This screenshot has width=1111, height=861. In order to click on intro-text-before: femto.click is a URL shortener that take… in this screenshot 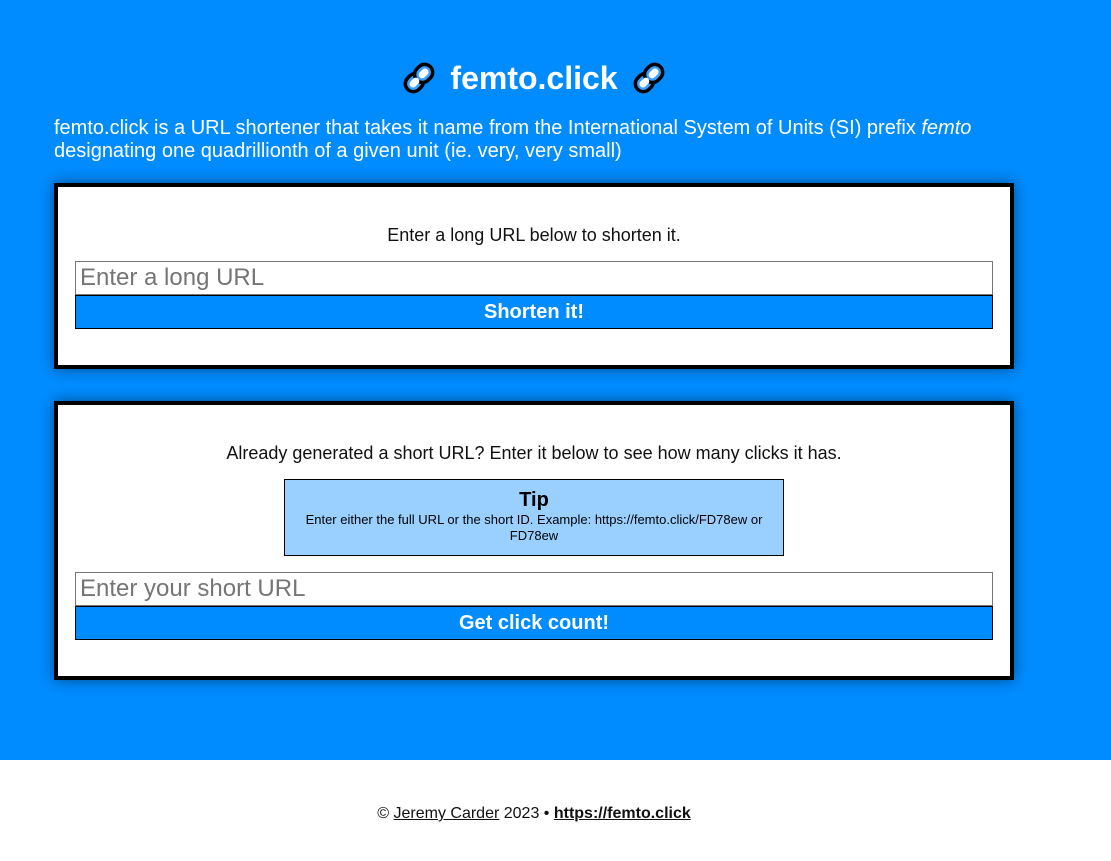, I will do `click(488, 128)`.